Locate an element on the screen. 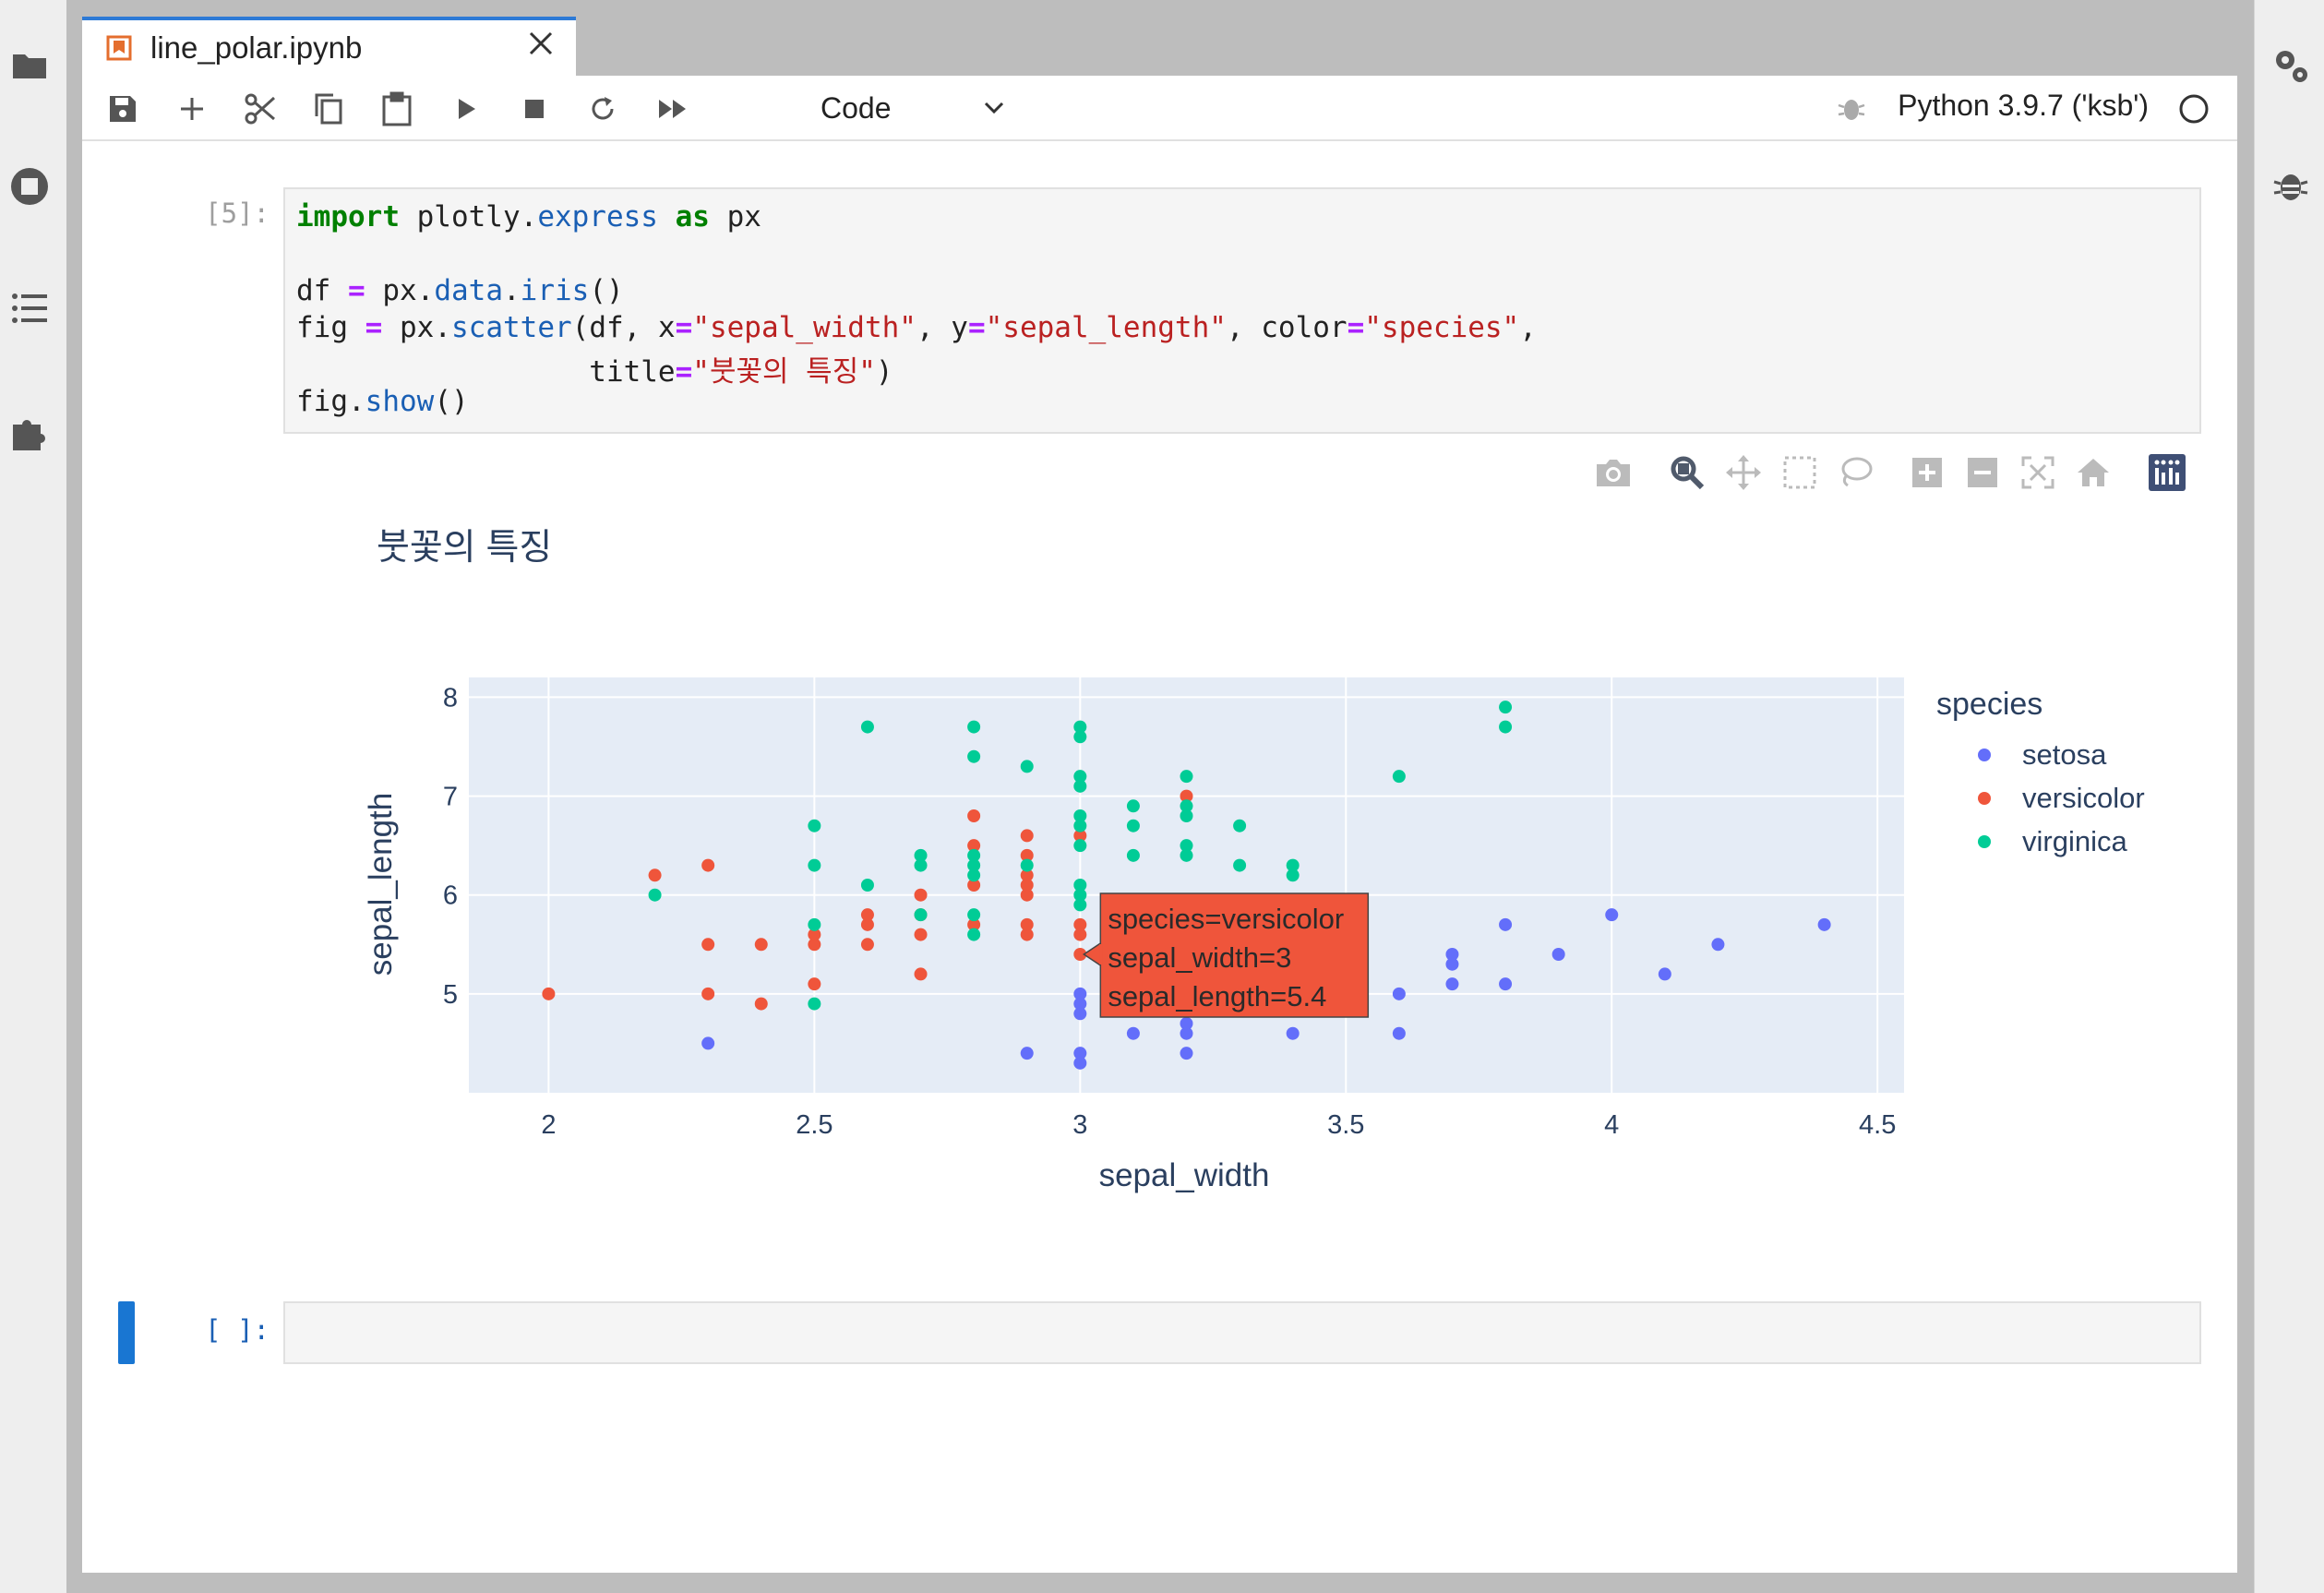 This screenshot has height=1593, width=2324. tooltip-line: sepal_width=3 is located at coordinates (1199, 958).